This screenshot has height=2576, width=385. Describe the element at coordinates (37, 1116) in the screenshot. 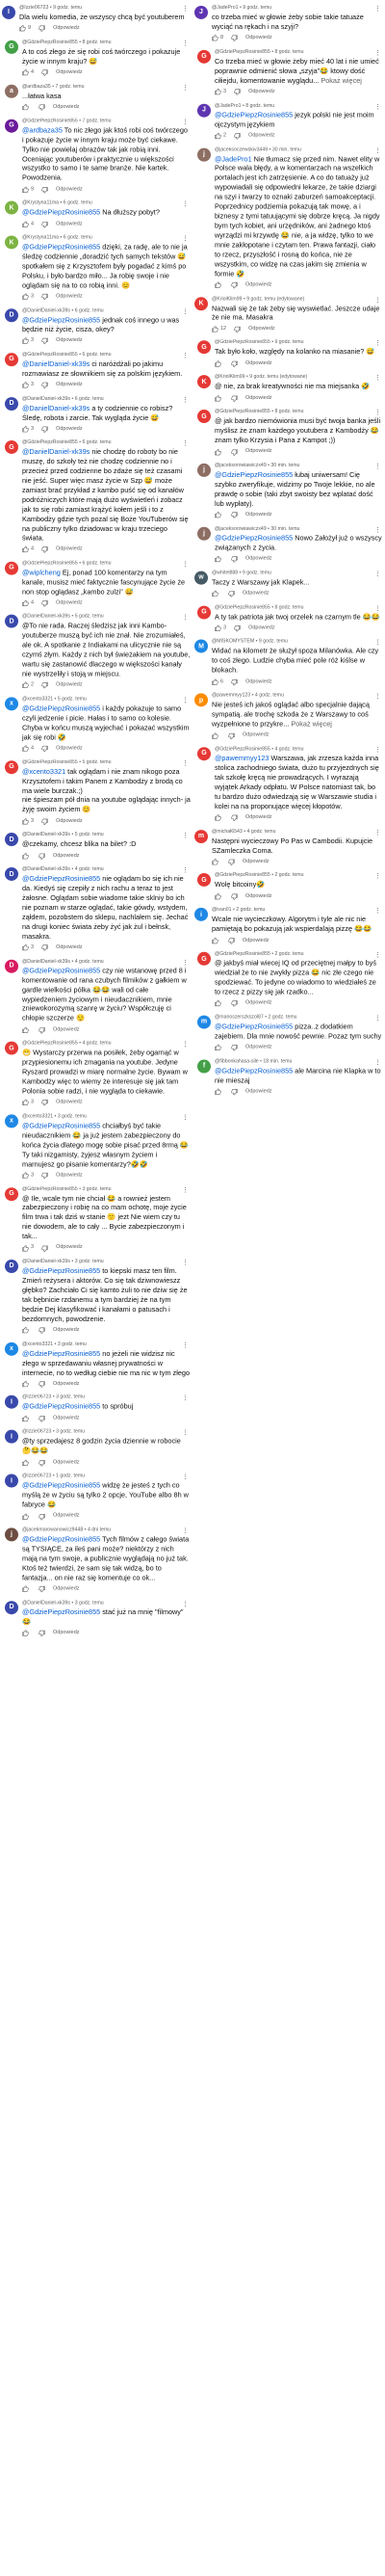

I see `comment-author: @xcento3321` at that location.